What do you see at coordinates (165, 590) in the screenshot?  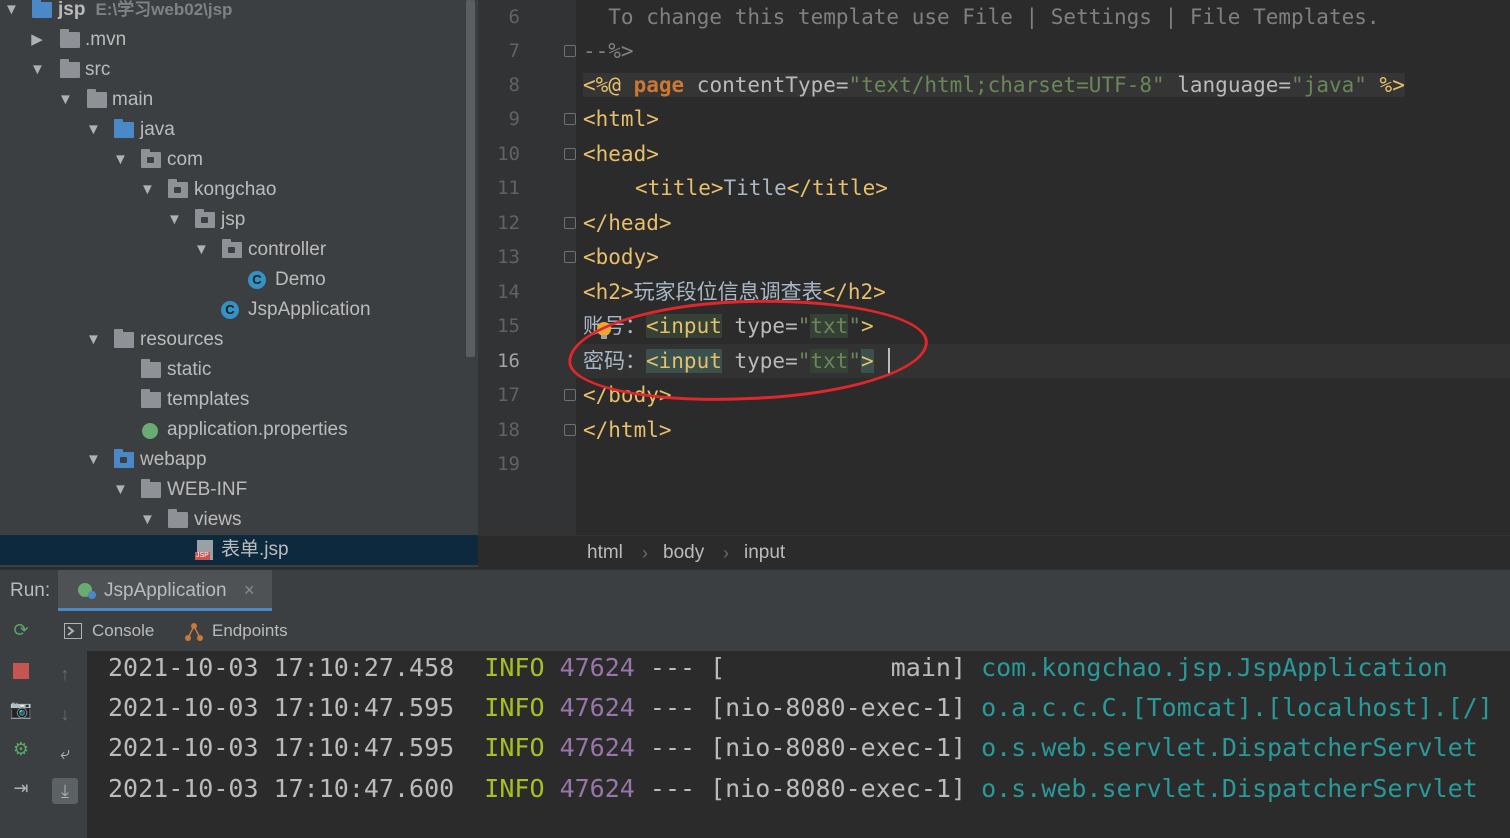 I see `run-tab-jspapplication: JspApplication ×` at bounding box center [165, 590].